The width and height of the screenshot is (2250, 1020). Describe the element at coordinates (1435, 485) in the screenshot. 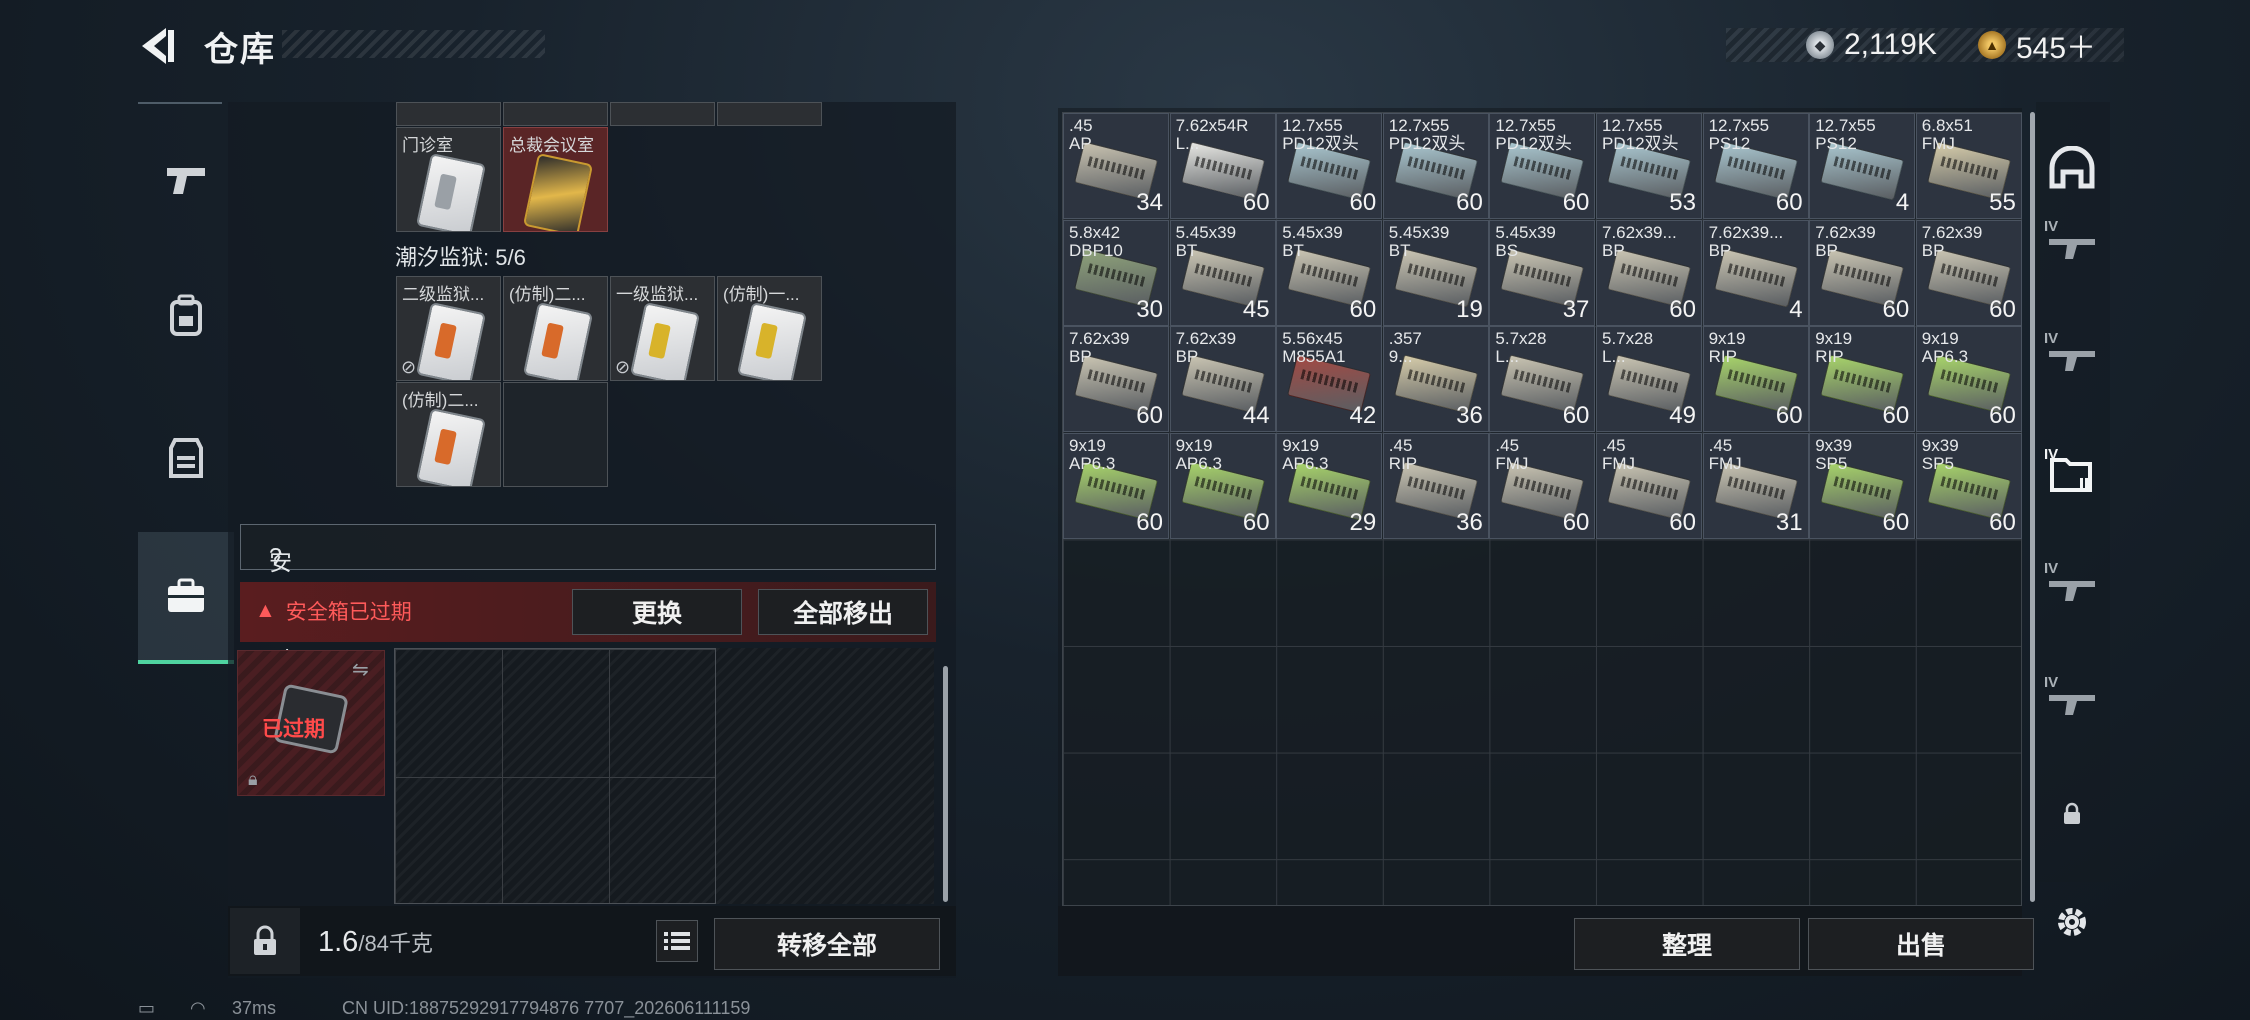

I see `ammo-item: .45 RIP 36` at that location.